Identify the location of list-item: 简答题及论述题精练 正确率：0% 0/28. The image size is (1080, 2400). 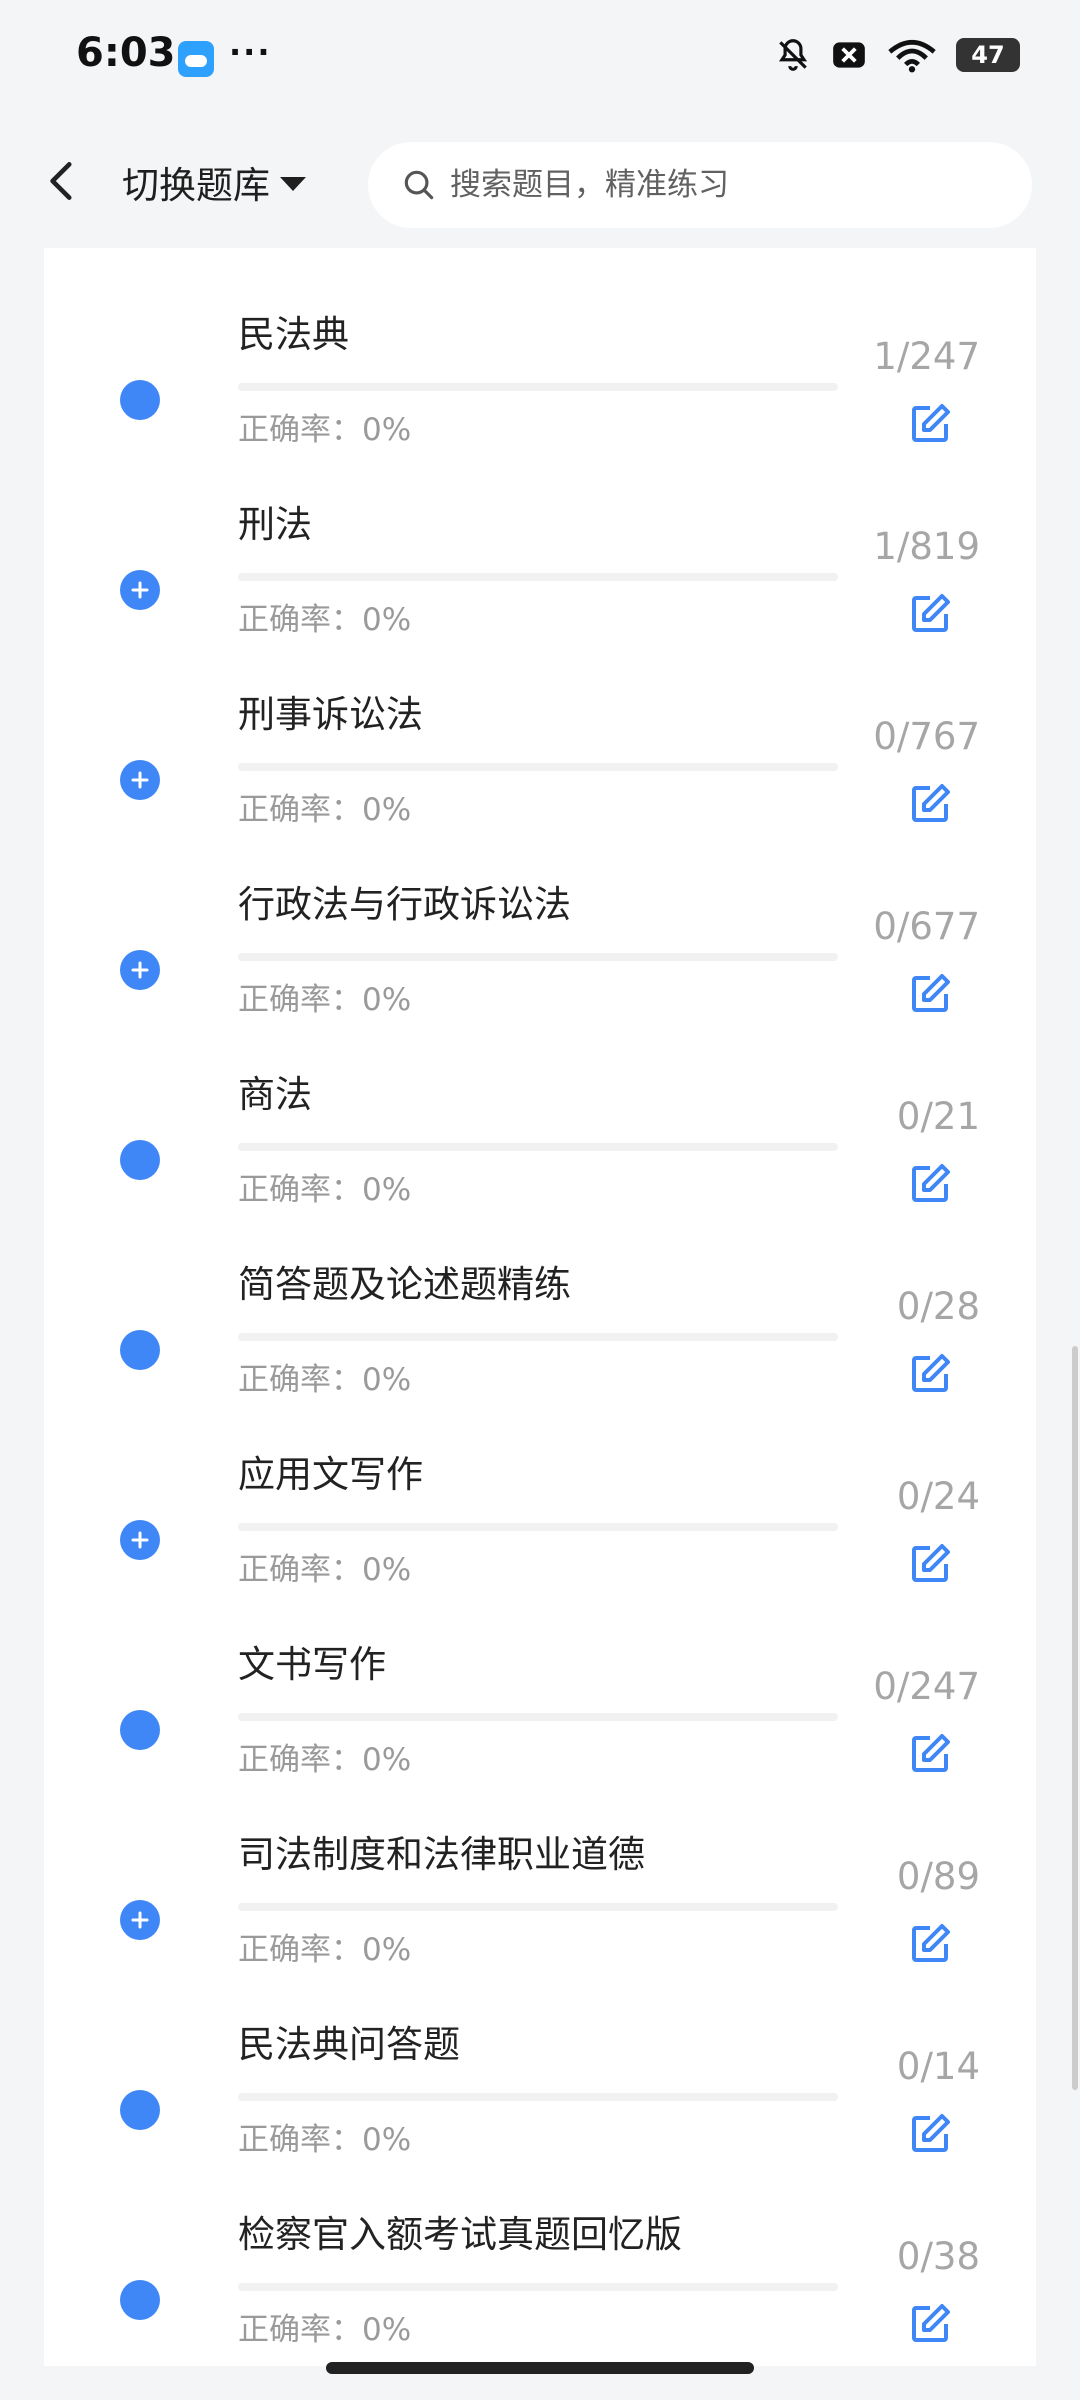
(540, 1357).